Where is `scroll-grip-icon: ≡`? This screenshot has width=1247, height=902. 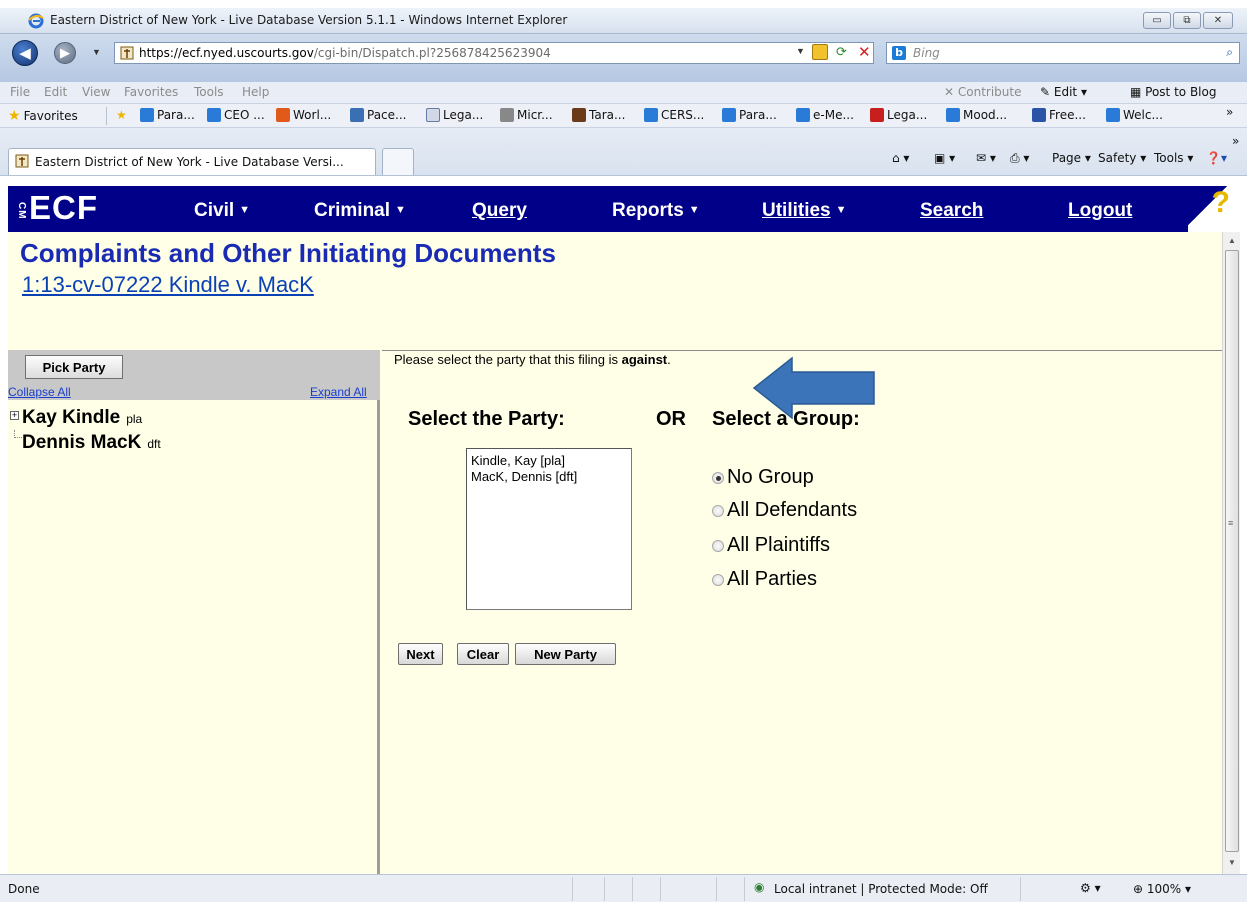 scroll-grip-icon: ≡ is located at coordinates (1231, 523).